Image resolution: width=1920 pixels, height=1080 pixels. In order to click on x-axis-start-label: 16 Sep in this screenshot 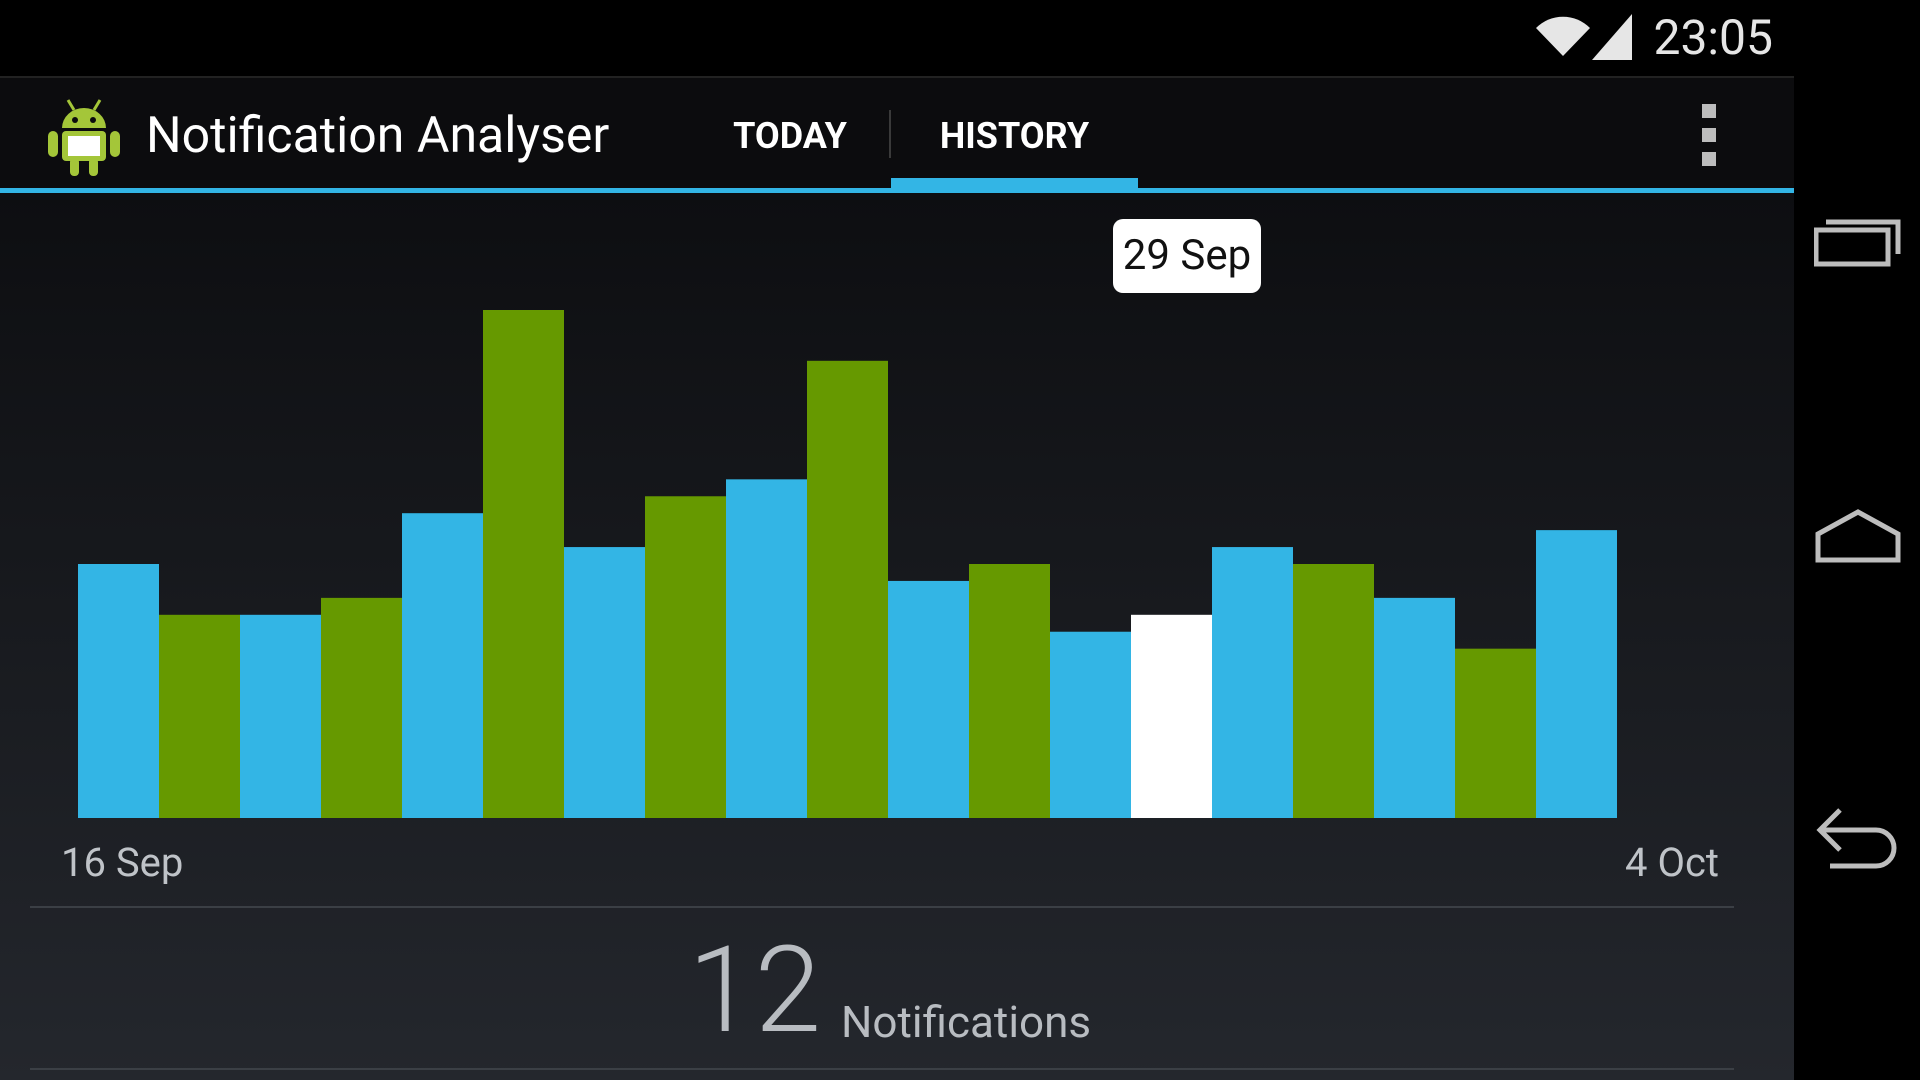, I will do `click(122, 862)`.